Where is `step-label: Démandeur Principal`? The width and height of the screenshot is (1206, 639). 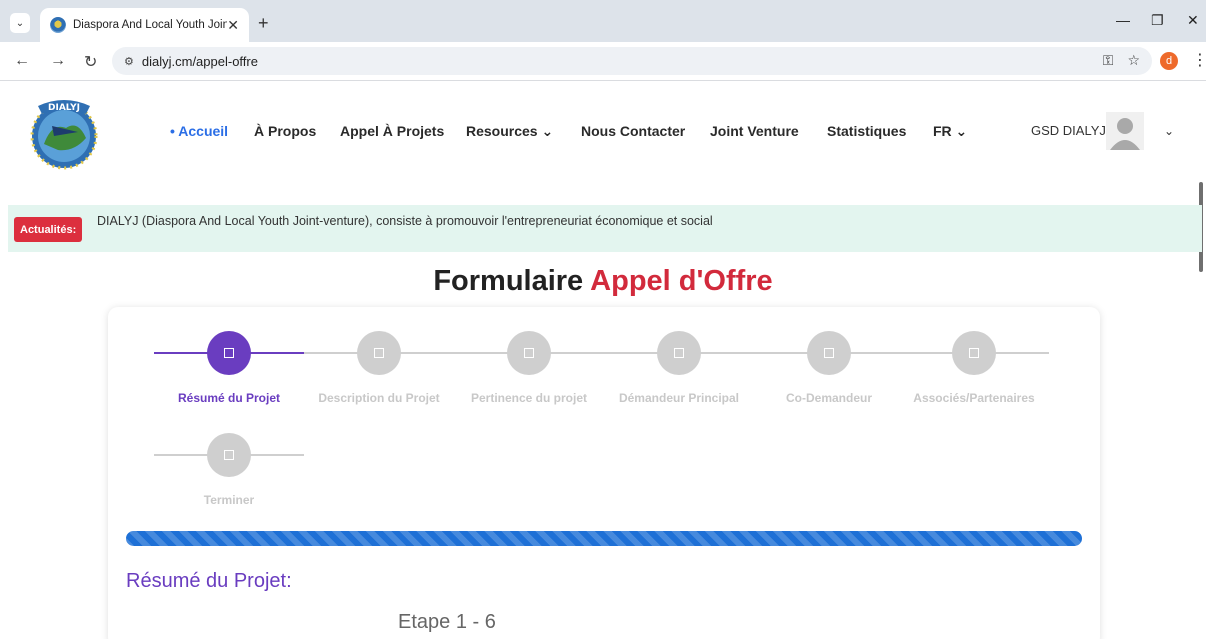 step-label: Démandeur Principal is located at coordinates (679, 398).